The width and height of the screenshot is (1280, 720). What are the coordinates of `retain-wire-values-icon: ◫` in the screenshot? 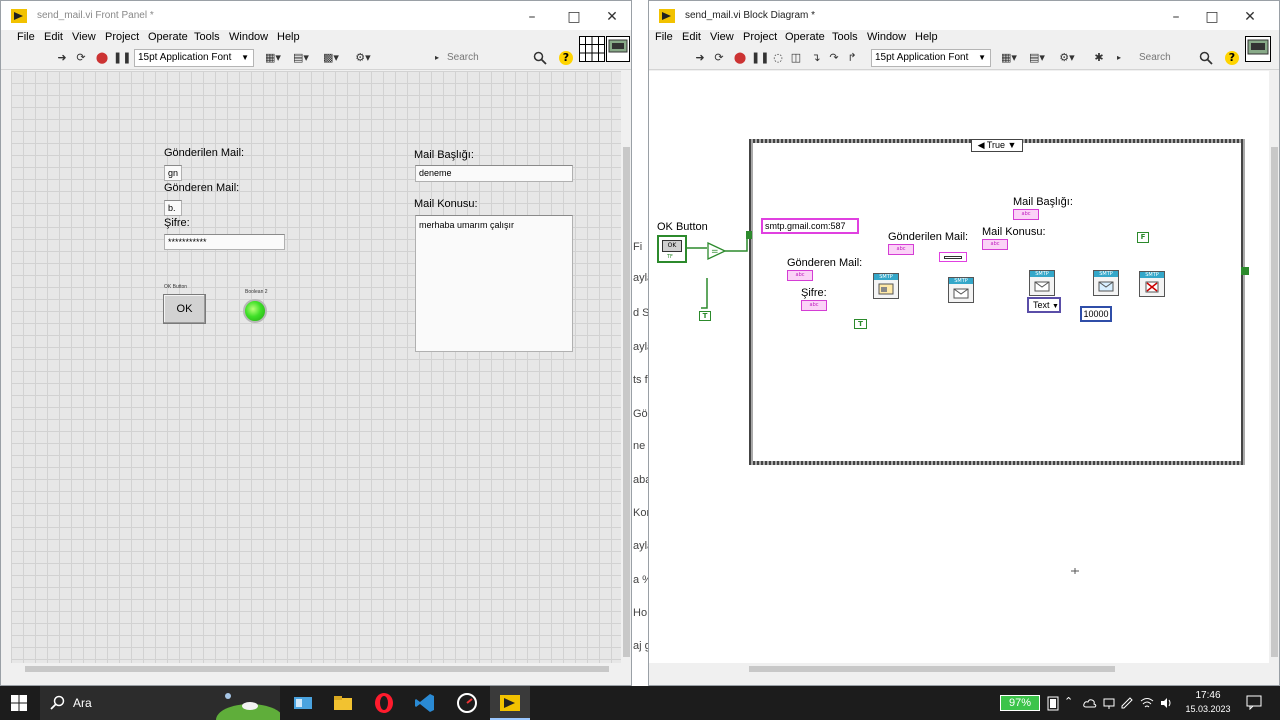 It's located at (796, 58).